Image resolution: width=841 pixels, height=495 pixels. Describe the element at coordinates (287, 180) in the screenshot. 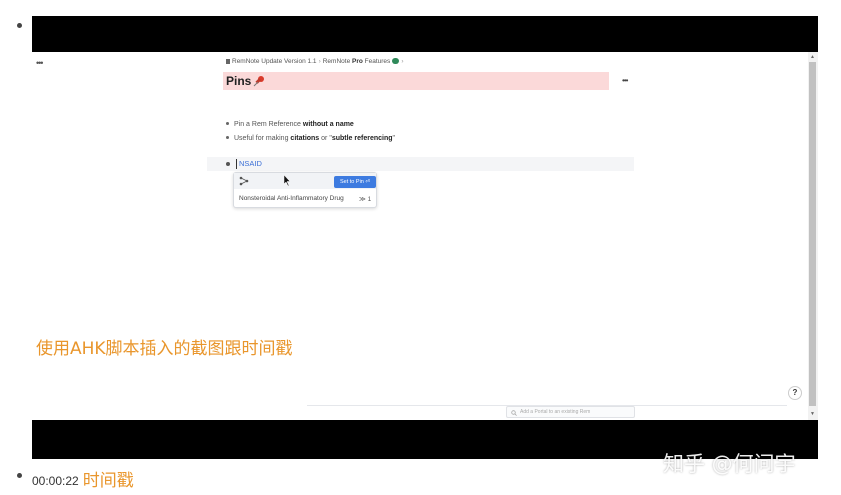

I see `mouse-cursor-icon` at that location.